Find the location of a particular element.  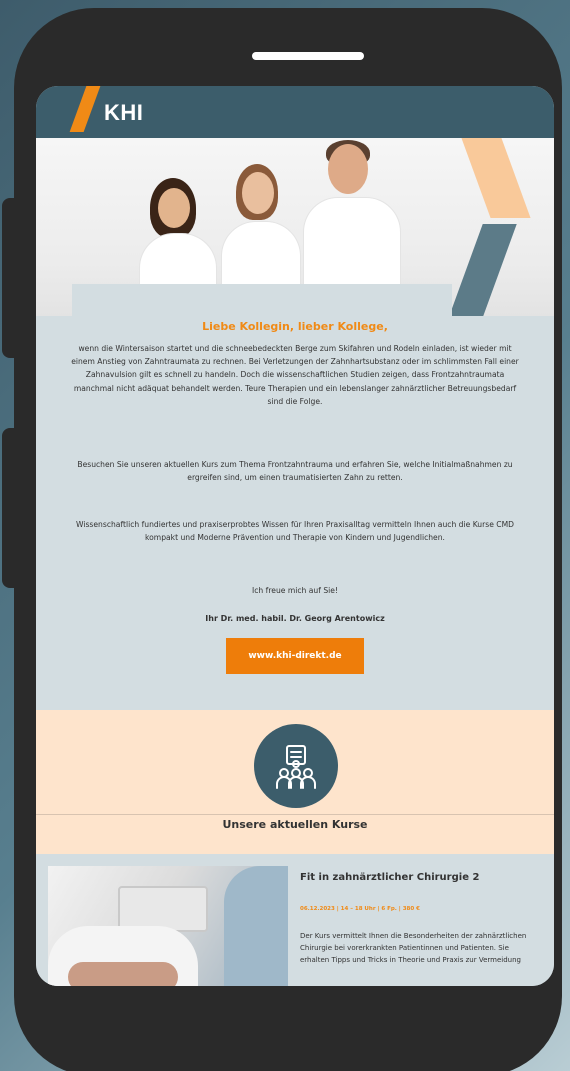

course-image is located at coordinates (168, 926).